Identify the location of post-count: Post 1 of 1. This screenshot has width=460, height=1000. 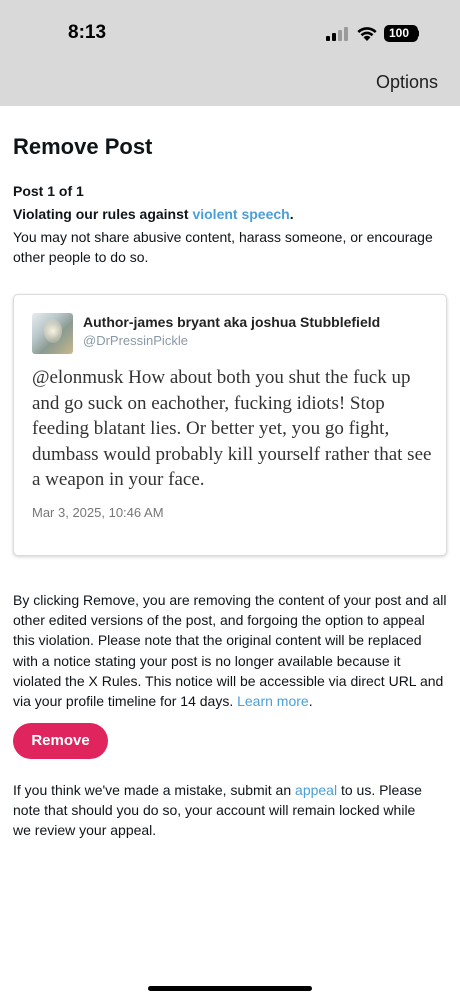
(48, 191).